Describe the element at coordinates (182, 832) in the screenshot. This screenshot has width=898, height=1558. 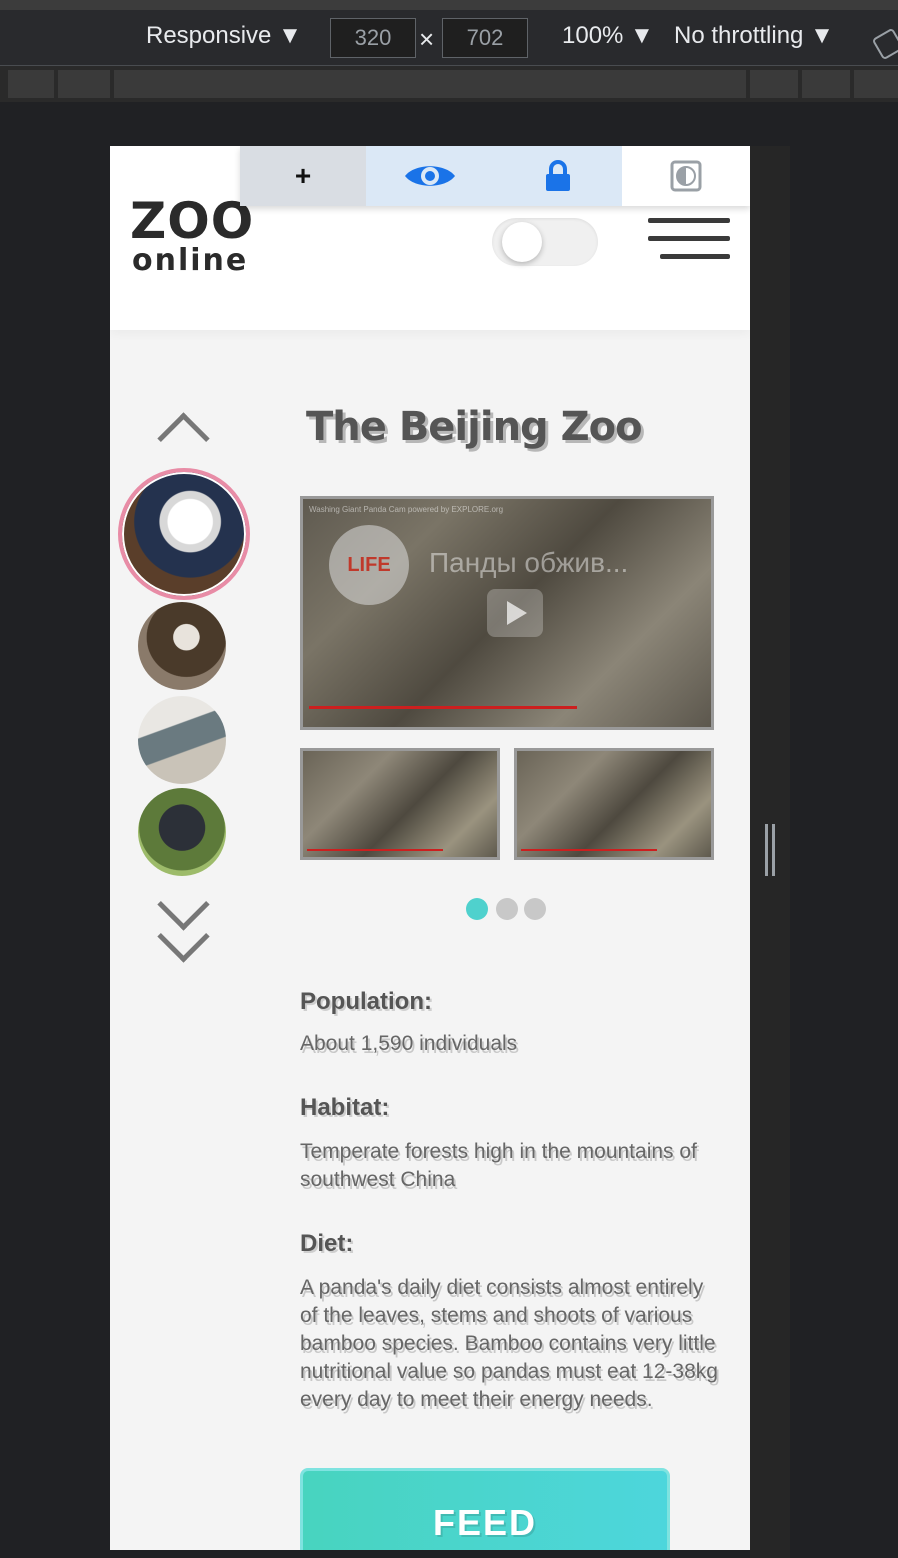
I see `animal-thumb-gorilla` at that location.